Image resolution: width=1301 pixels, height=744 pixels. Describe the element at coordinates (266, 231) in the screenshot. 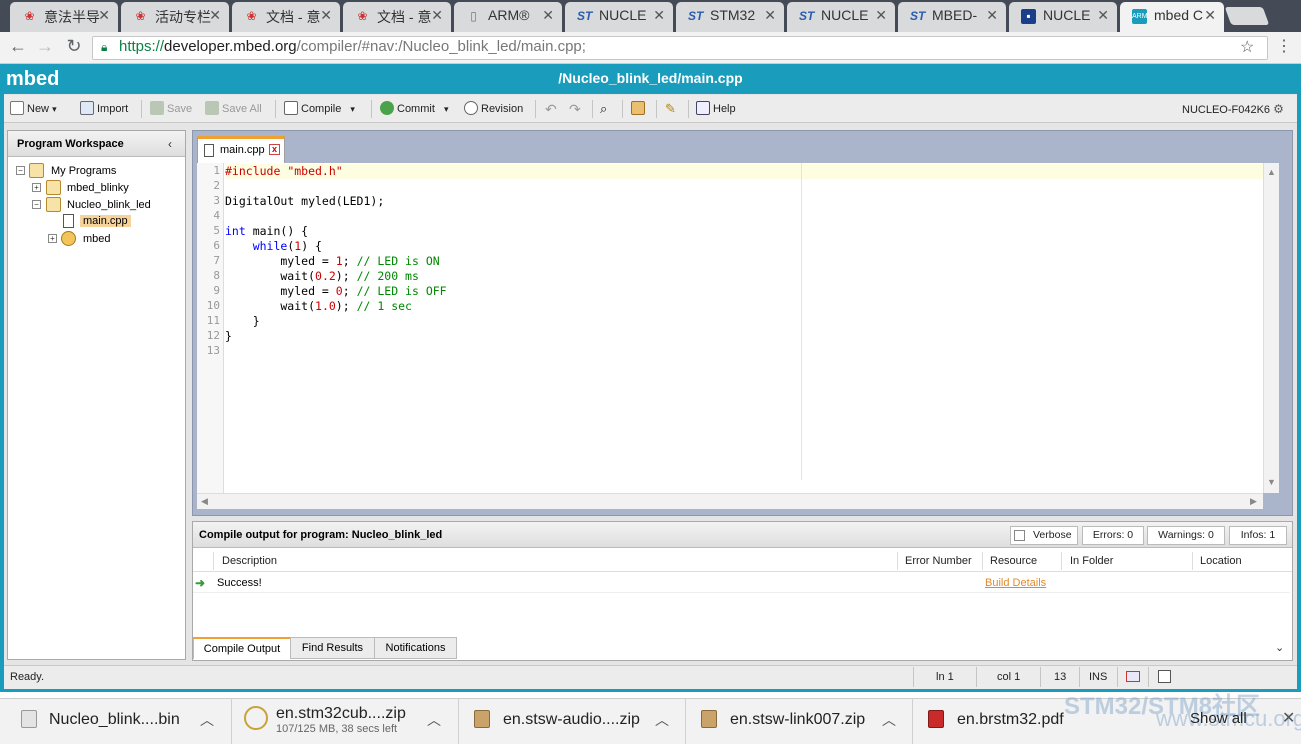

I see `code-line: int main() {` at that location.